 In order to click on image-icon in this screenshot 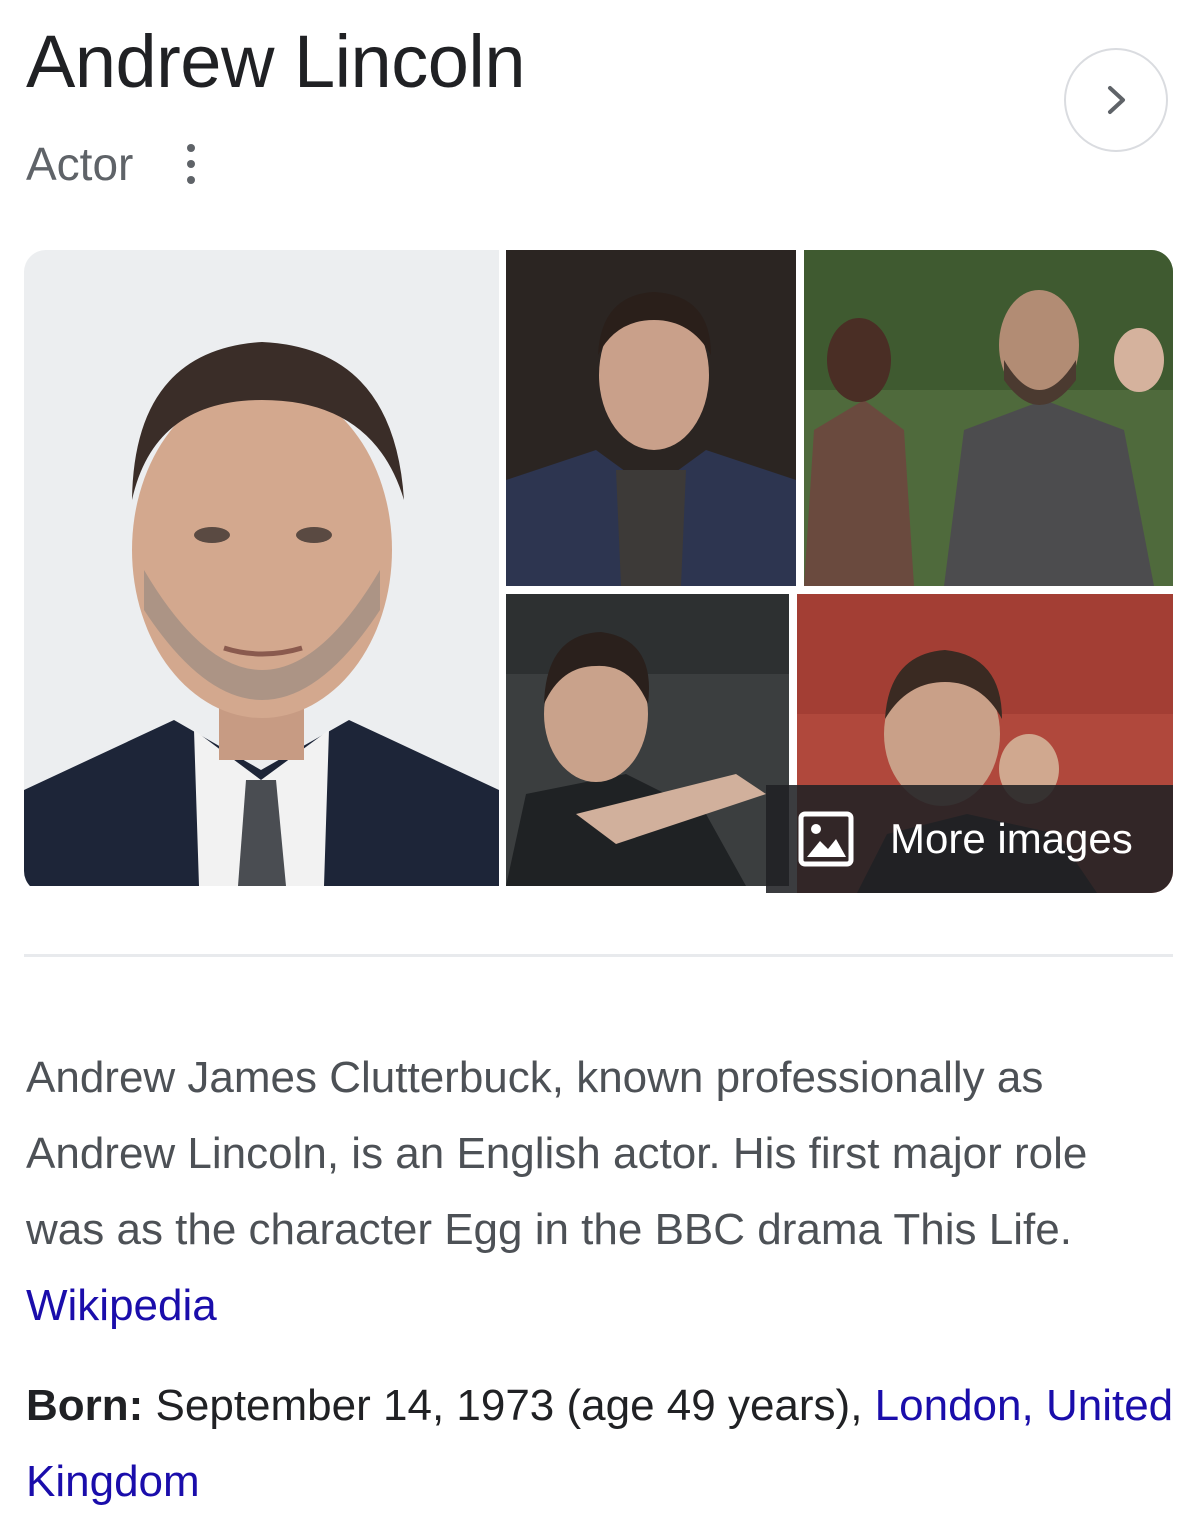, I will do `click(826, 839)`.